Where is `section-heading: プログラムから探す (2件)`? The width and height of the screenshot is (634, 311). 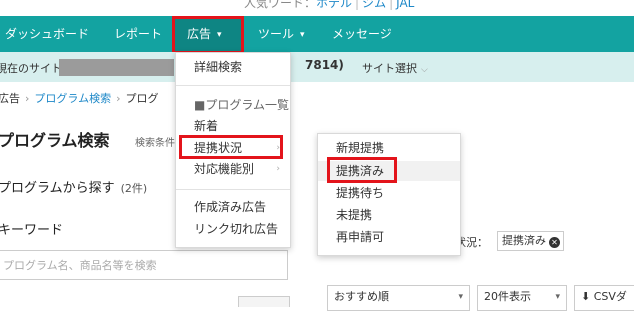
section-heading: プログラムから探す (2件) is located at coordinates (74, 188).